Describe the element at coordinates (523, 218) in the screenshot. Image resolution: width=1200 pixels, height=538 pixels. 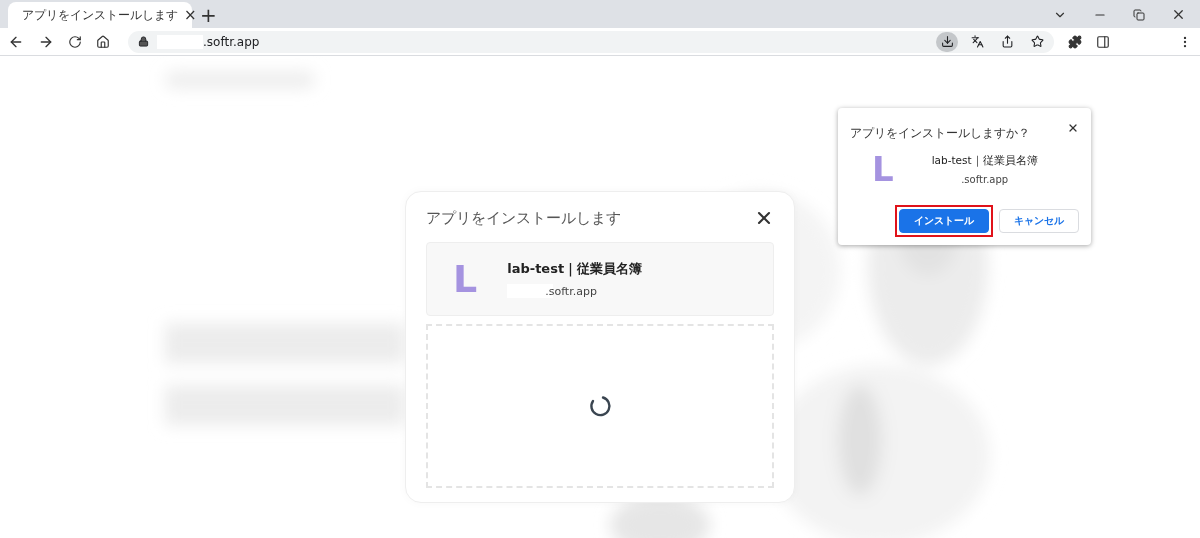
I see `dialog-title: アプリをインストールします` at that location.